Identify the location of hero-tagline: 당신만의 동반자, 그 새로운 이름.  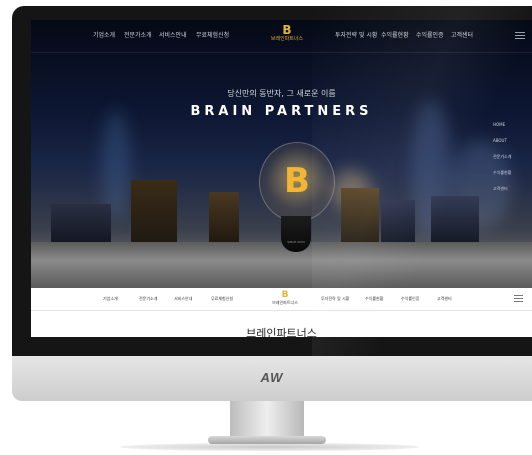
(281, 93).